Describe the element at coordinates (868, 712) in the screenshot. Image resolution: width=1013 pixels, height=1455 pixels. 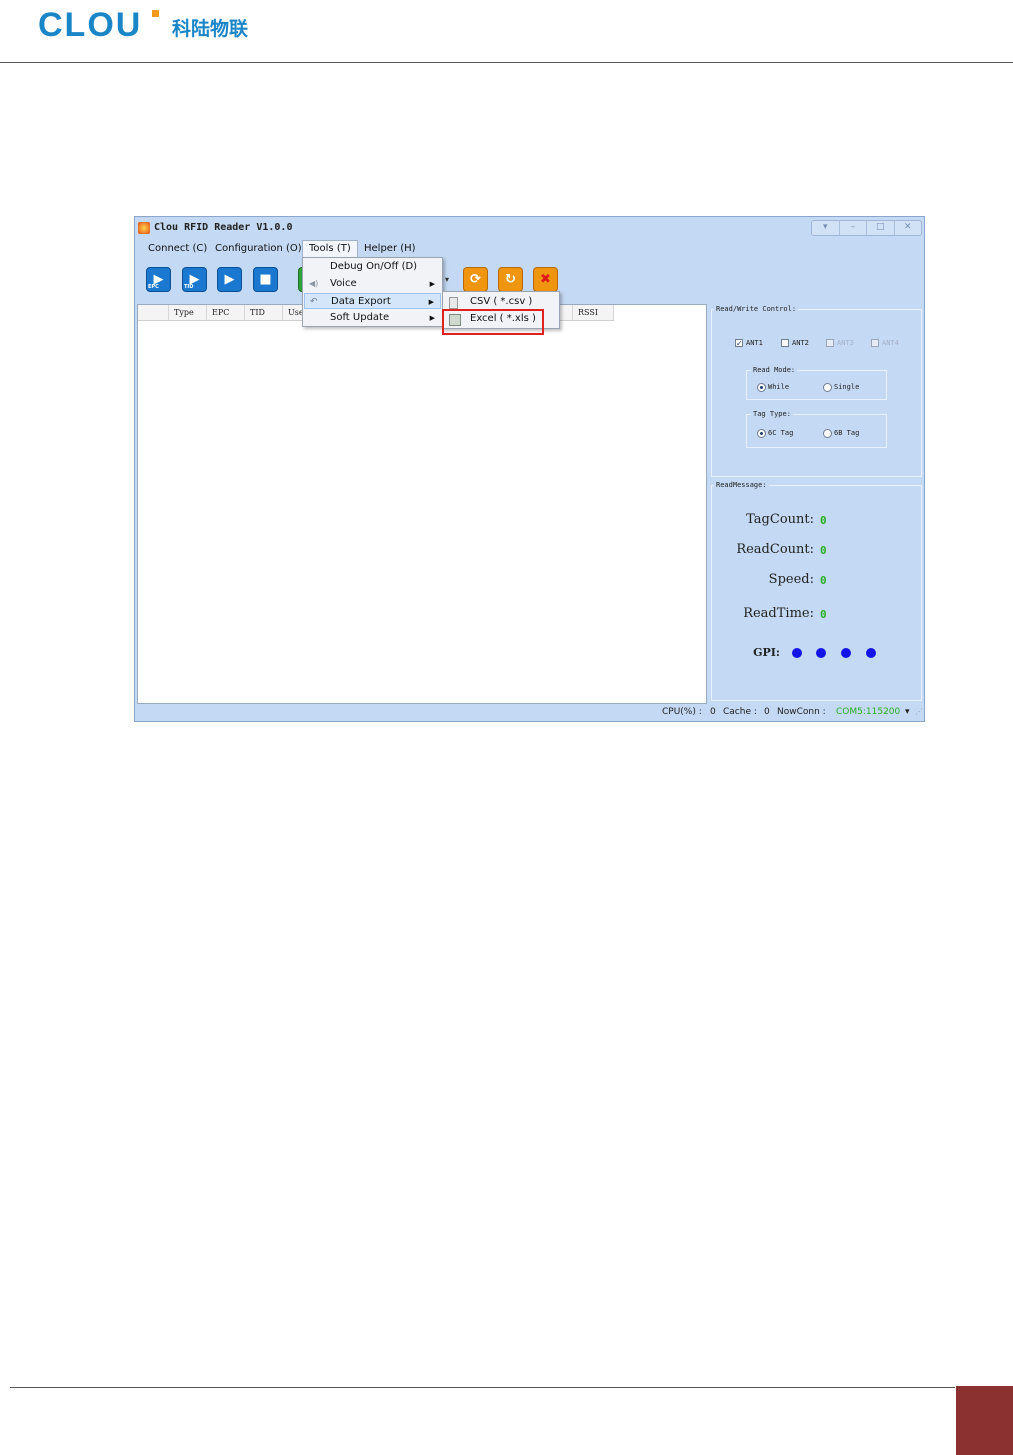
I see `connection-port: COM5:115200` at that location.